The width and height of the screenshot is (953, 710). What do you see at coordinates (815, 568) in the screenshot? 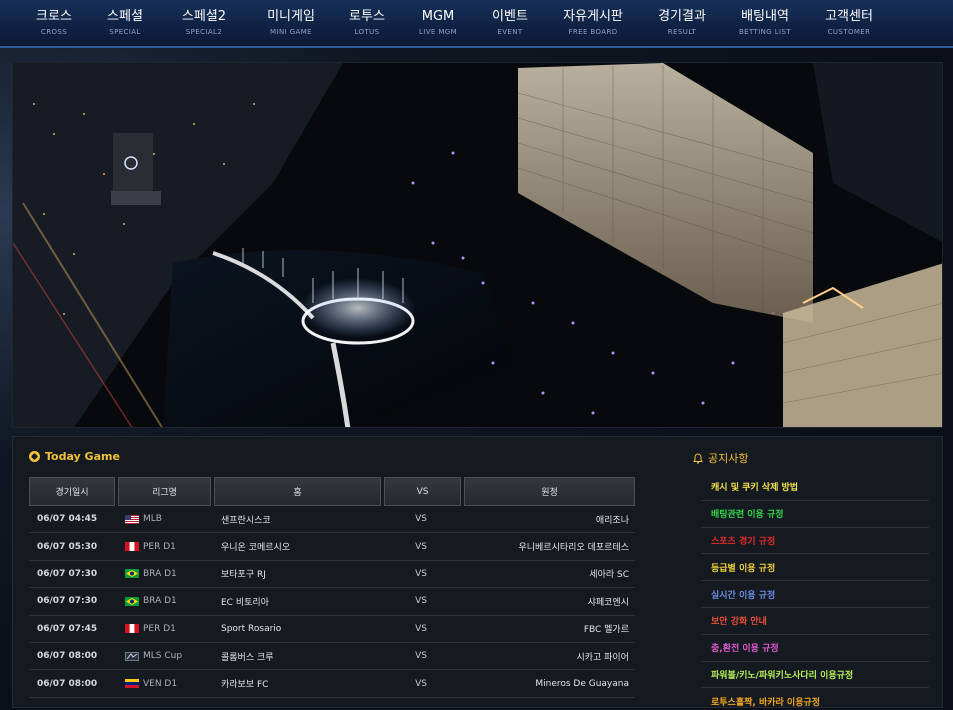
I see `notice-item: 등급별 이용 규정` at bounding box center [815, 568].